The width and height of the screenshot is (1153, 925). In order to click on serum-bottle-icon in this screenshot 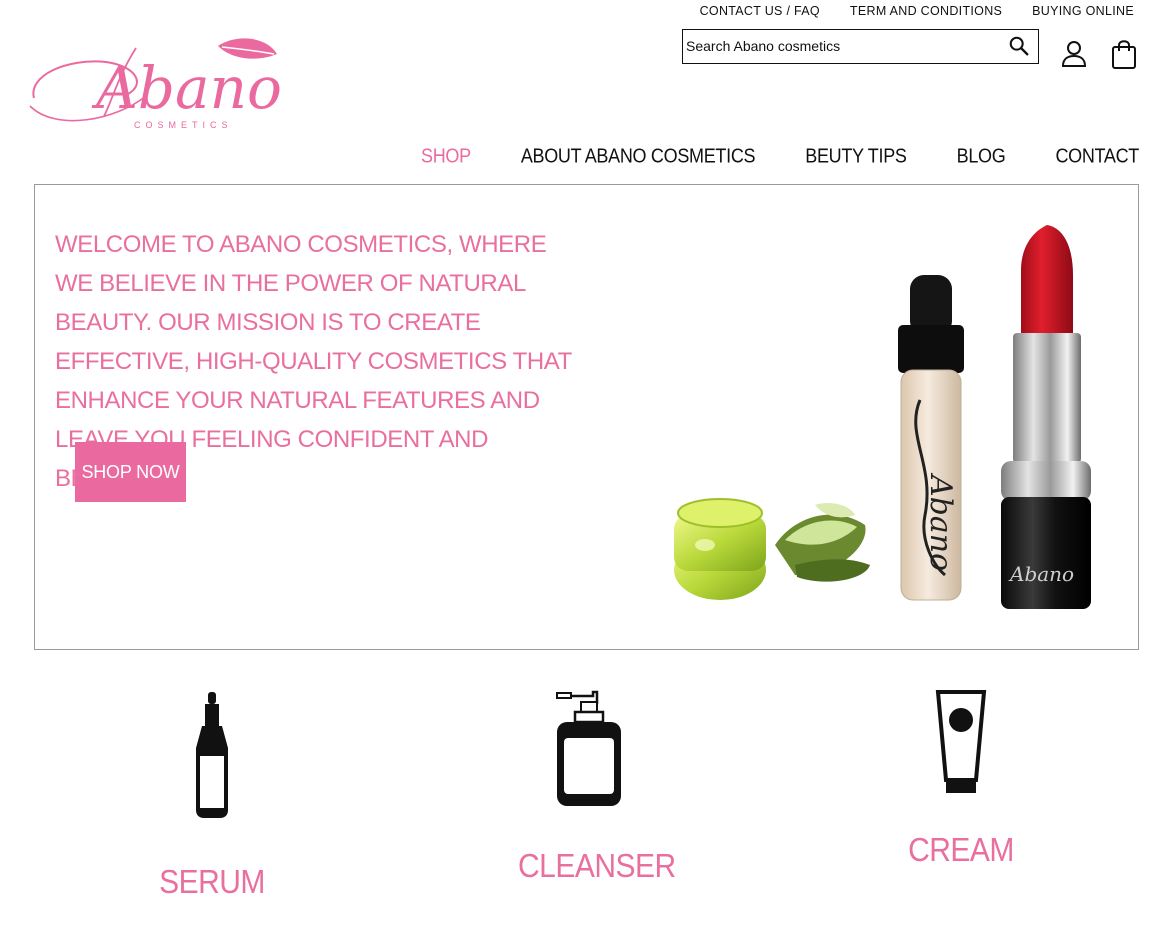, I will do `click(212, 755)`.